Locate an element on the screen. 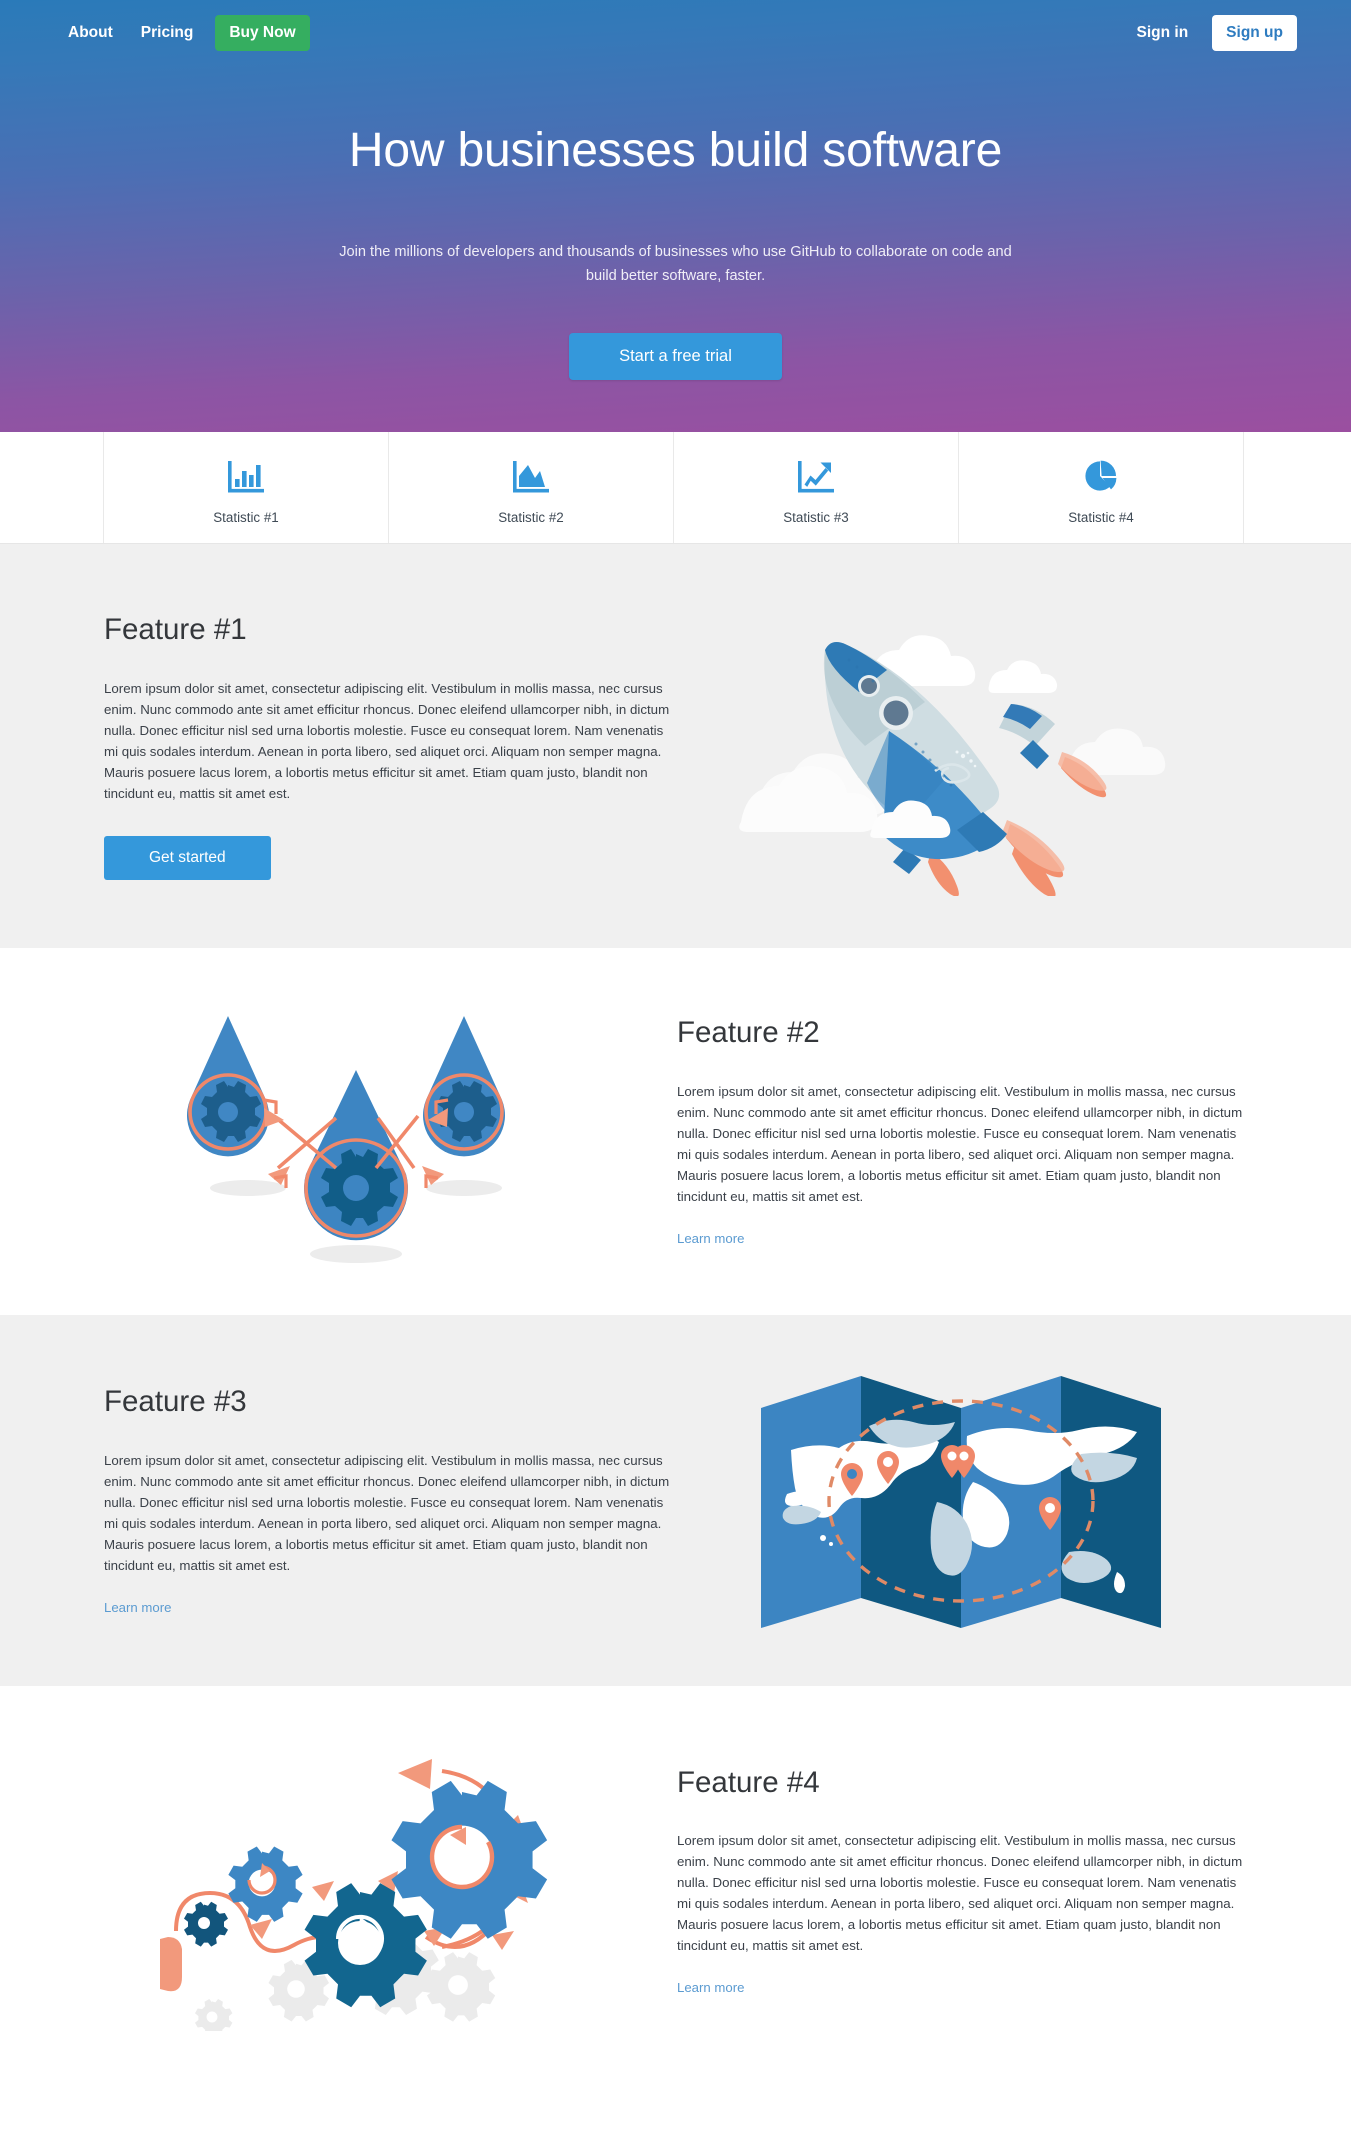 The height and width of the screenshot is (2146, 1351). top-navbar: About Pricing Buy Now Sign in Sign up is located at coordinates (675, 33).